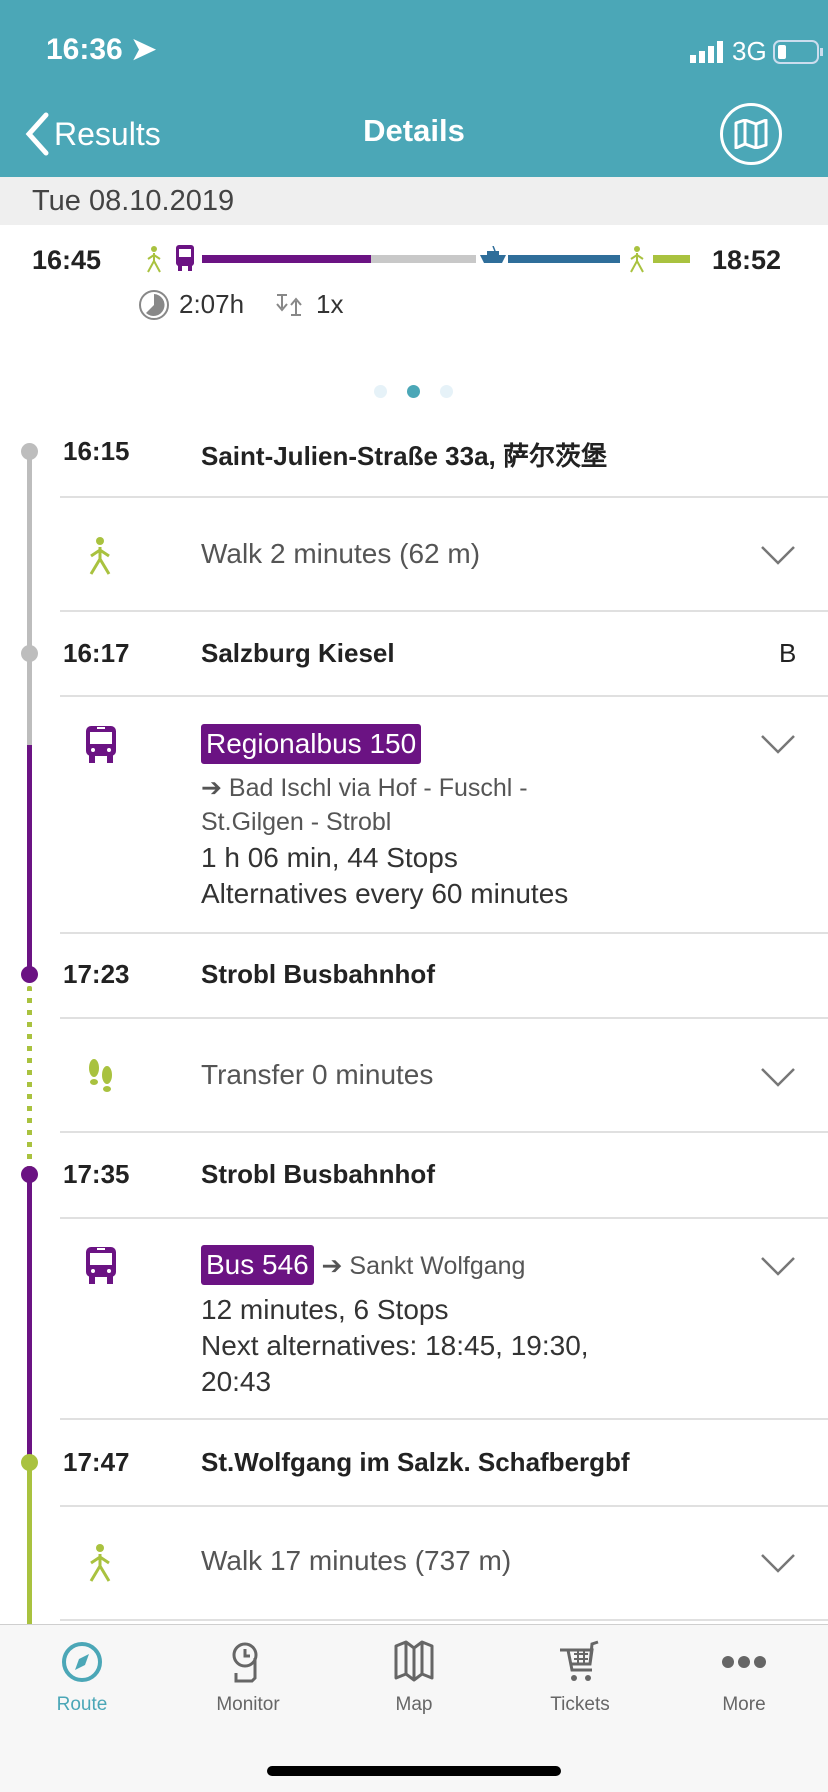 Image resolution: width=828 pixels, height=1792 pixels. Describe the element at coordinates (414, 130) in the screenshot. I see `page-title: Details` at that location.